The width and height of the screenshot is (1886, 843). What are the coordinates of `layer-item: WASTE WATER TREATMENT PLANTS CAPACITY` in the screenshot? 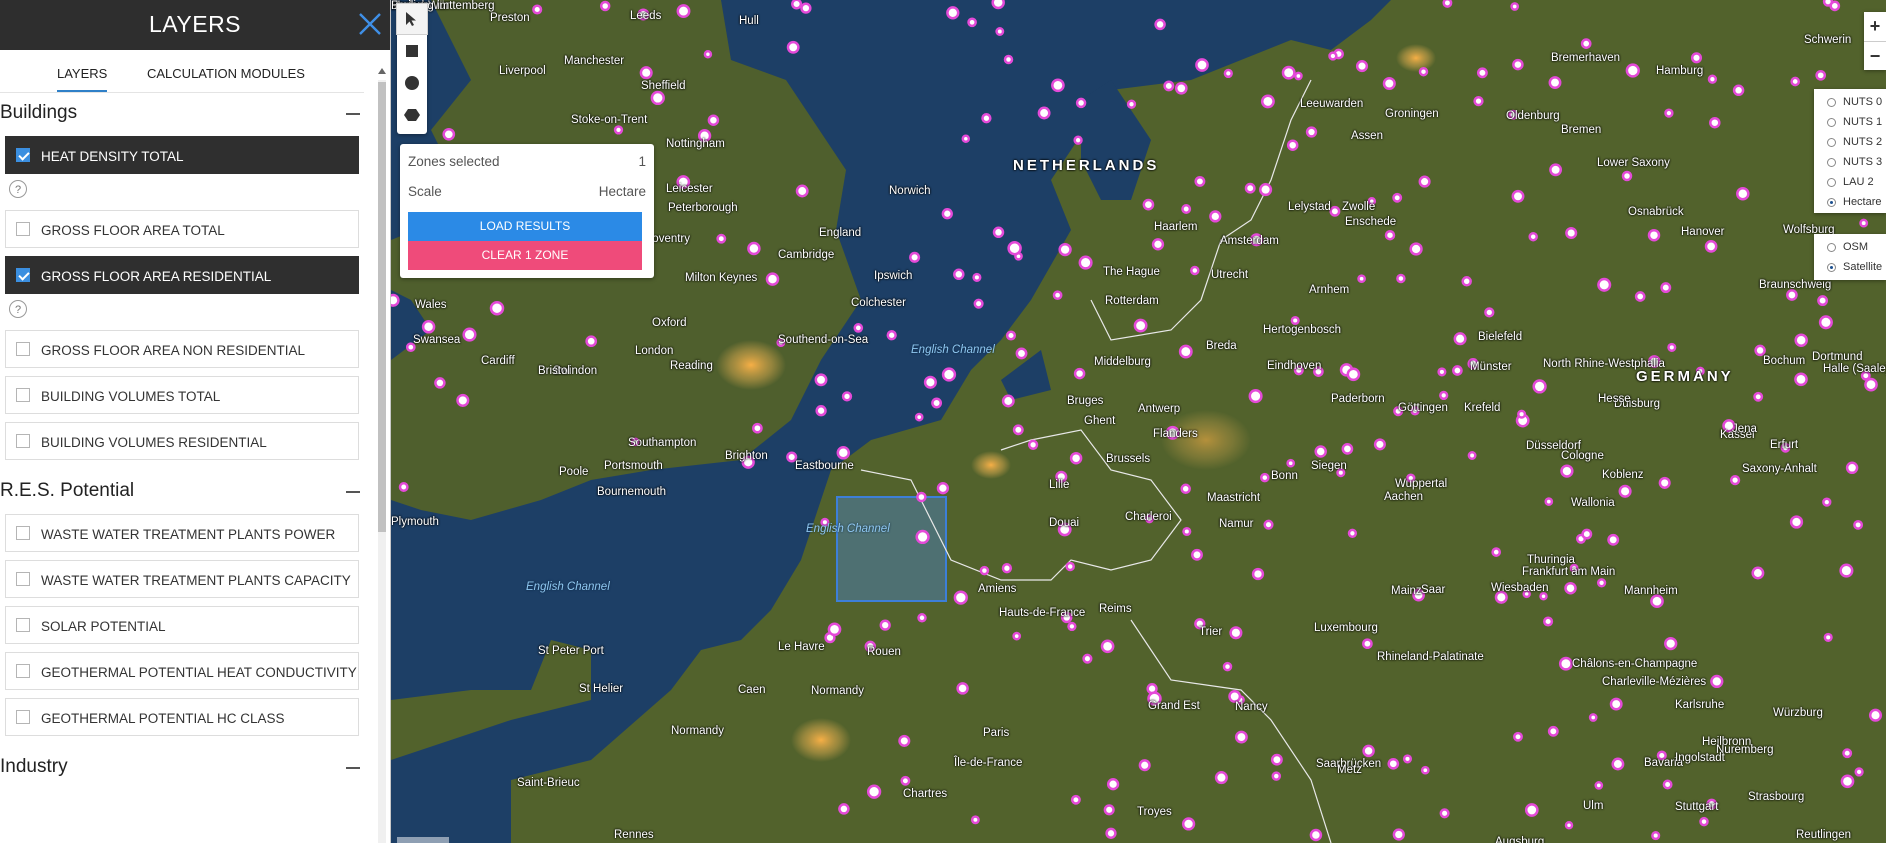 It's located at (182, 579).